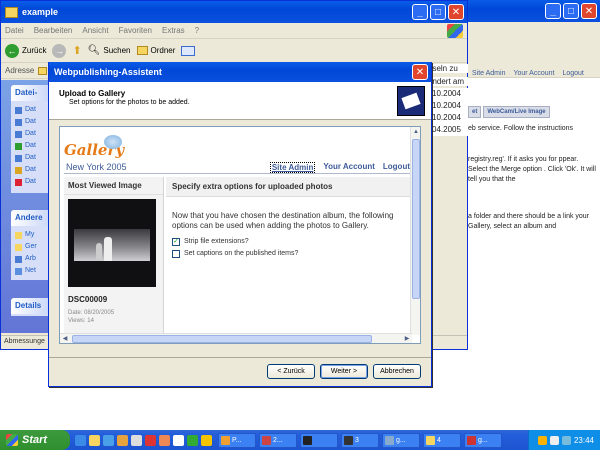 This screenshot has height=450, width=600. Describe the element at coordinates (566, 440) in the screenshot. I see `volume-icon` at that location.